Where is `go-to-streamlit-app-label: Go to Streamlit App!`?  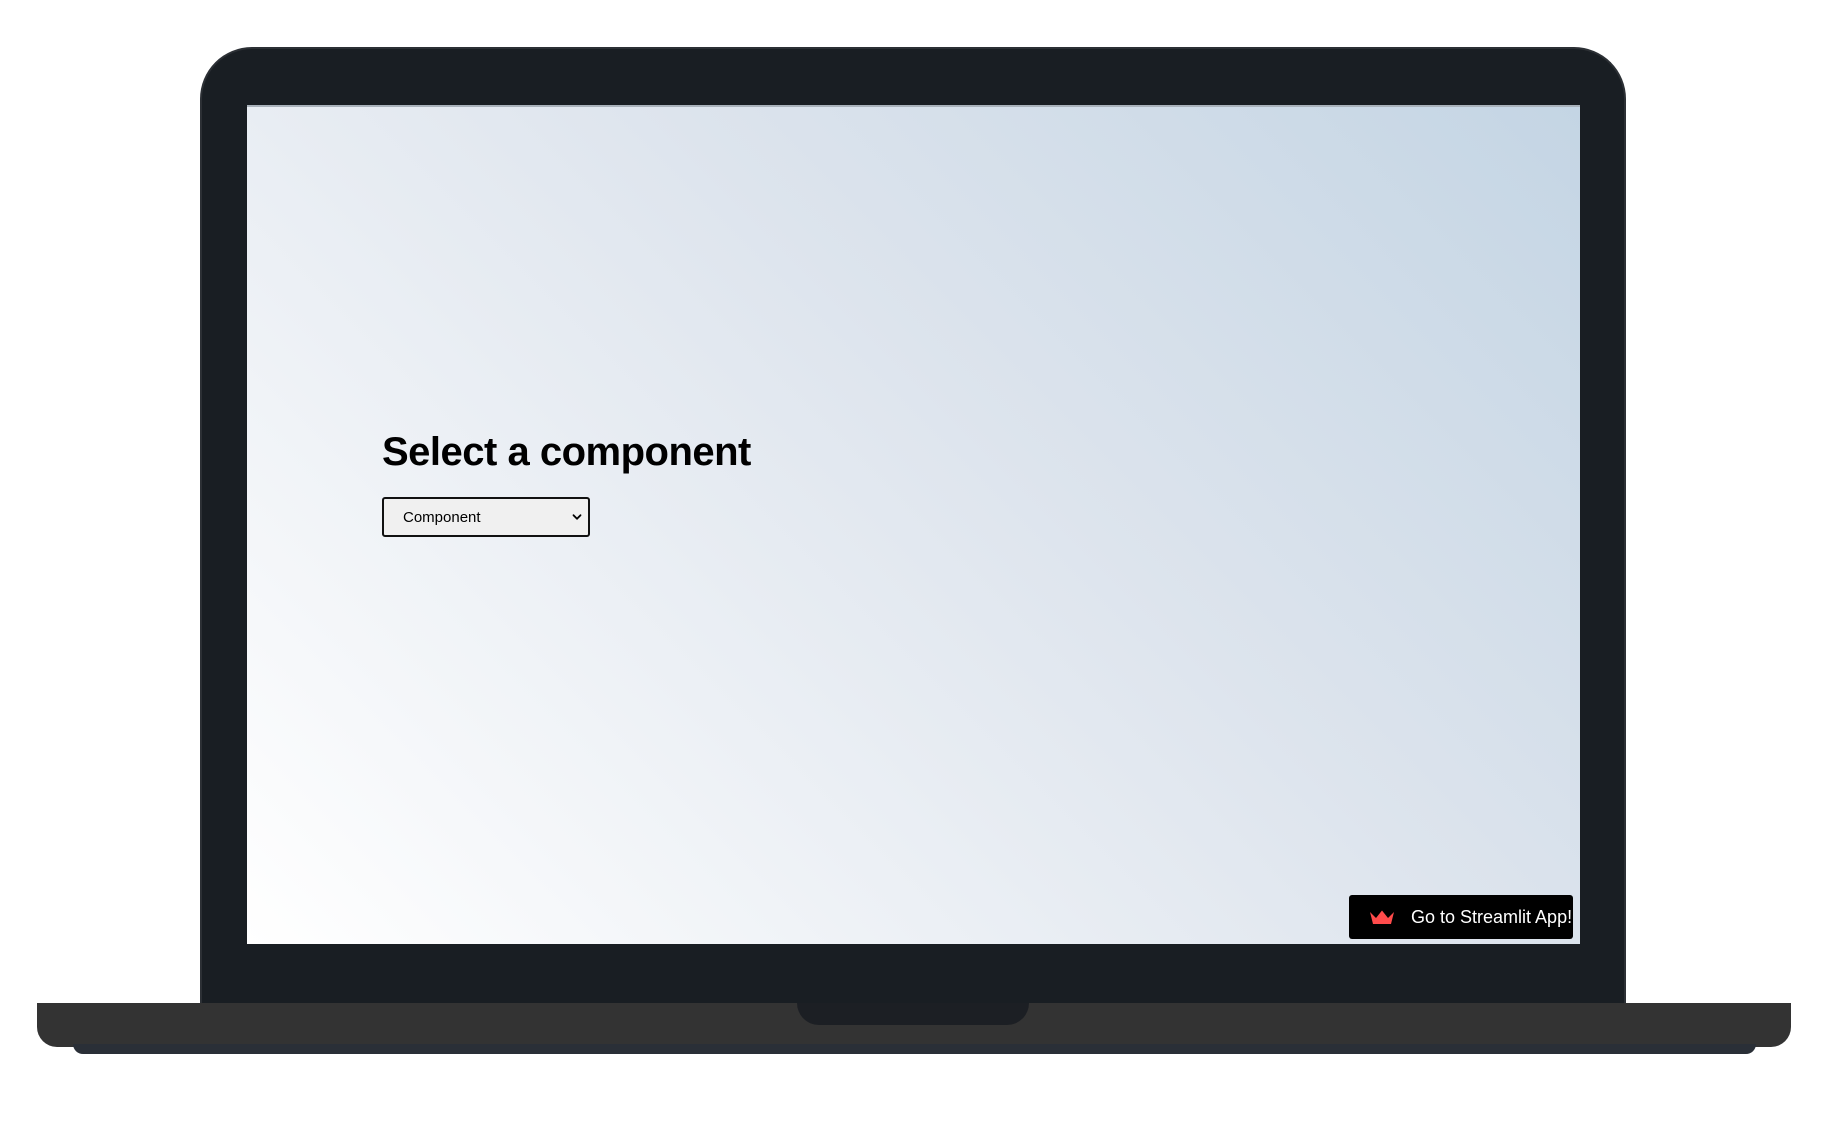
go-to-streamlit-app-label: Go to Streamlit App! is located at coordinates (1492, 916).